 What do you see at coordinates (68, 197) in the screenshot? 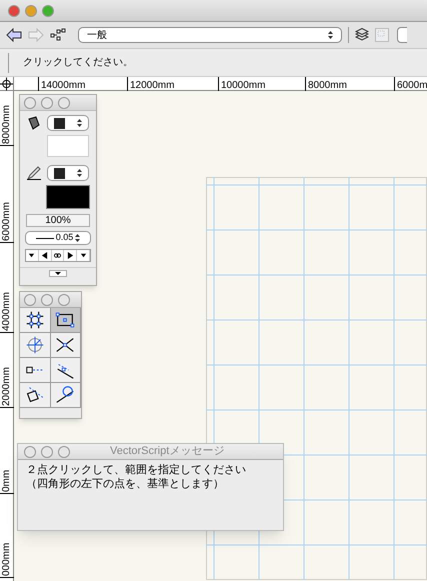
I see `pen-swatch` at bounding box center [68, 197].